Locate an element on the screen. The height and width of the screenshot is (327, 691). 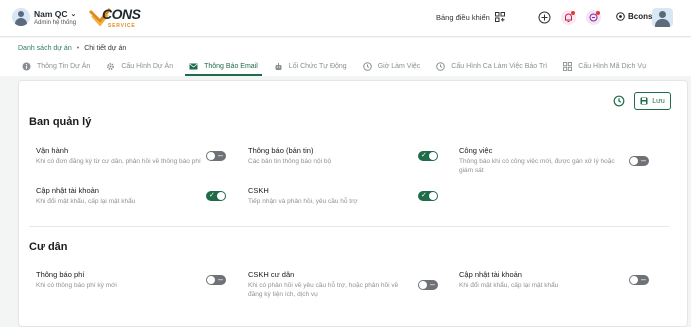
org-avatar is located at coordinates (662, 17).